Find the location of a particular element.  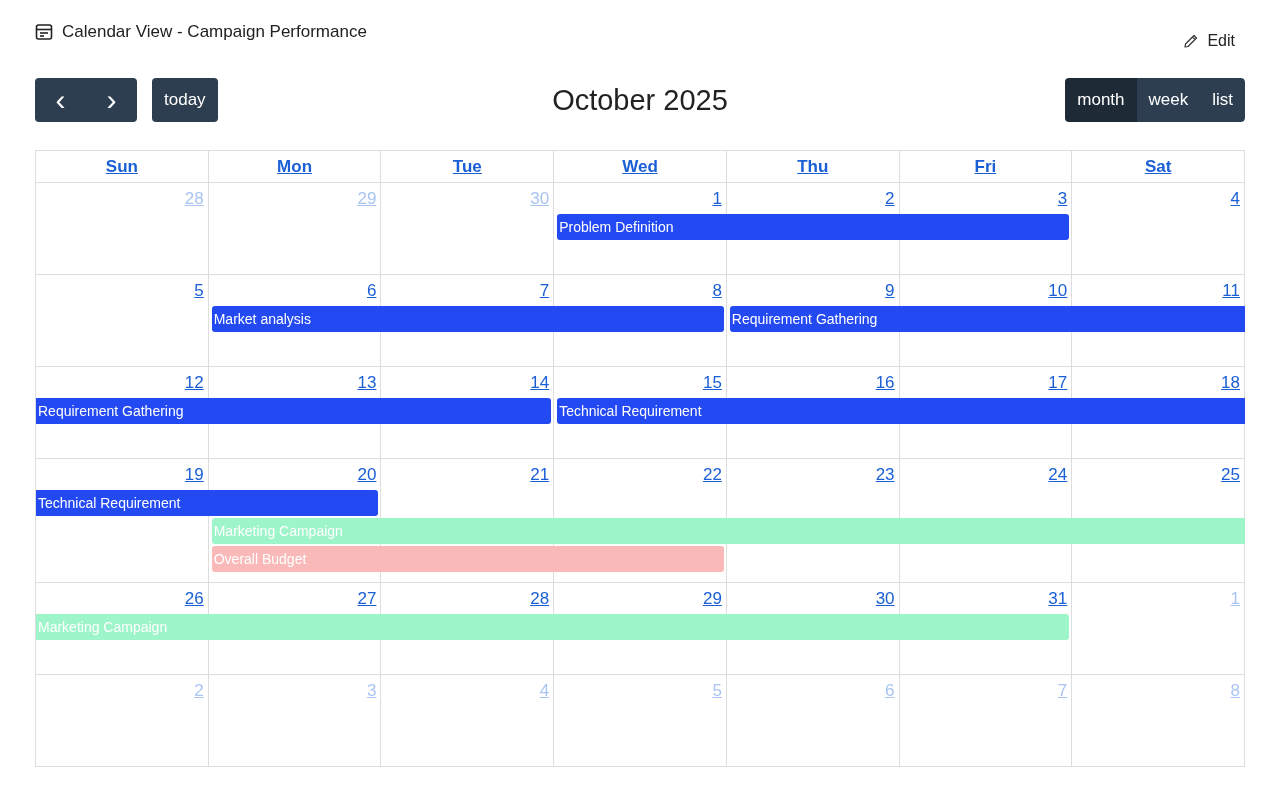

view-tab: list is located at coordinates (1222, 100).